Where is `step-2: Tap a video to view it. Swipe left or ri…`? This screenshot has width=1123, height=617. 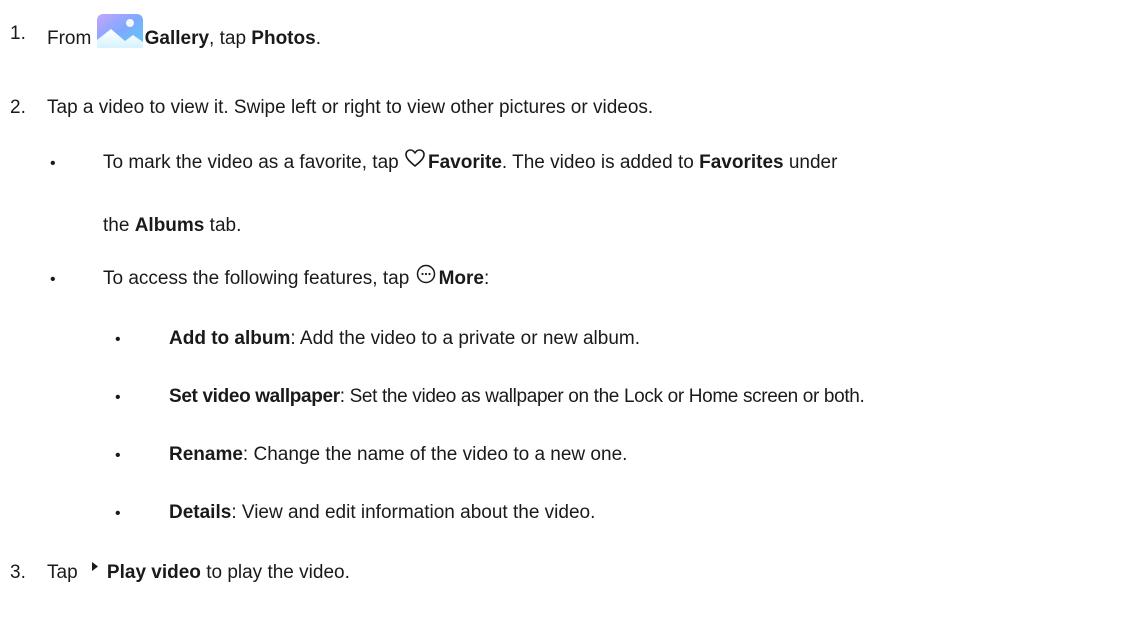
step-2: Tap a video to view it. Swipe left or ri… is located at coordinates (350, 107).